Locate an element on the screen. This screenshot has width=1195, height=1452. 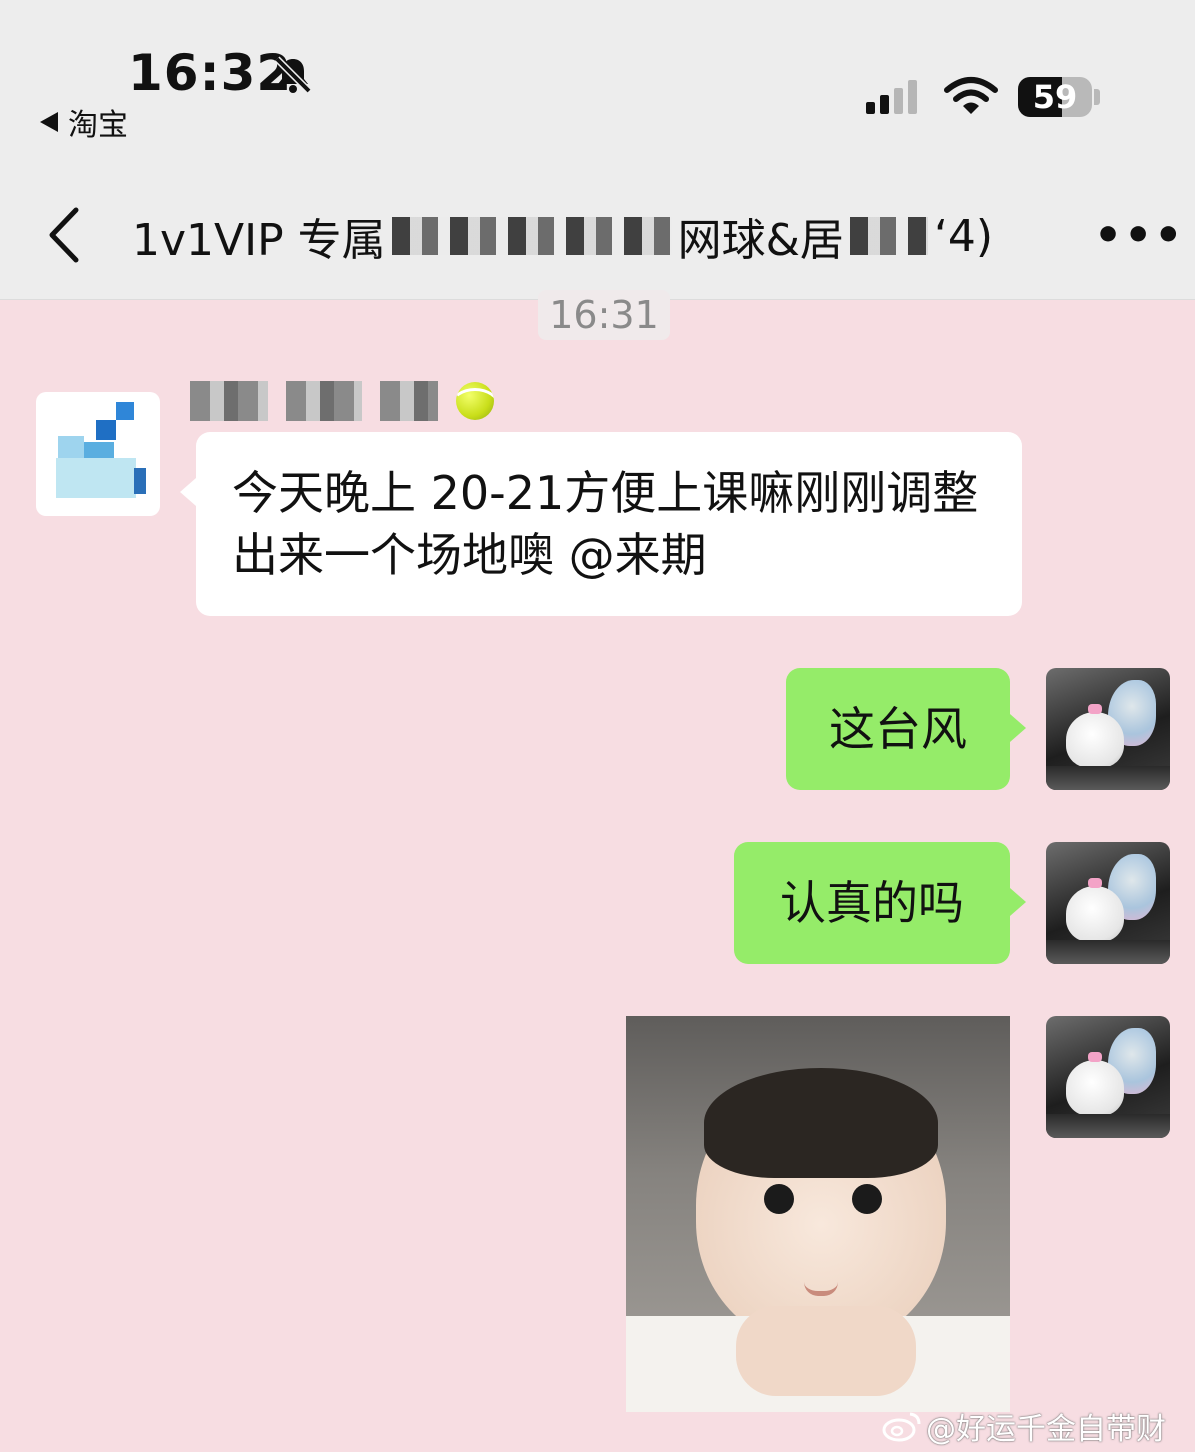
more-options-icon: ••• is located at coordinates (1139, 236).